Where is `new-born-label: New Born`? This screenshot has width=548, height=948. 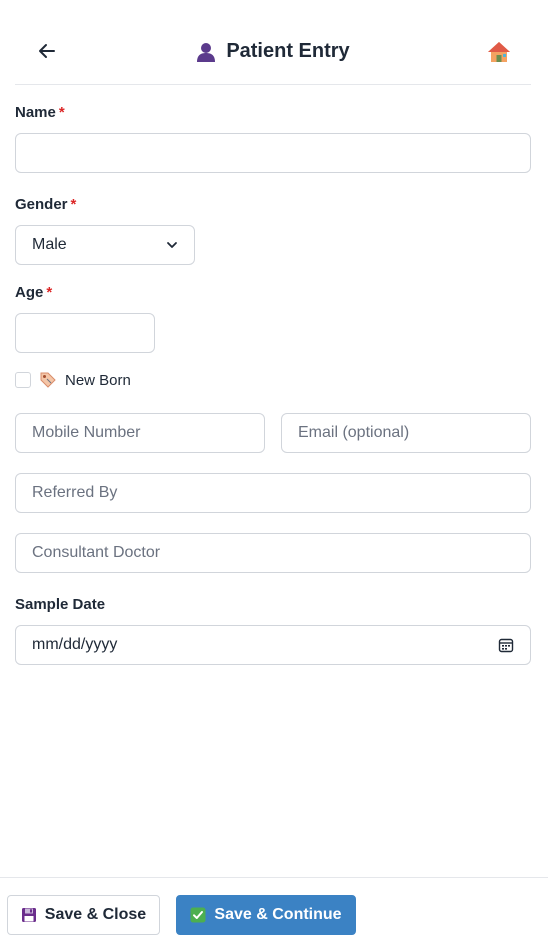
new-born-label: New Born is located at coordinates (98, 380).